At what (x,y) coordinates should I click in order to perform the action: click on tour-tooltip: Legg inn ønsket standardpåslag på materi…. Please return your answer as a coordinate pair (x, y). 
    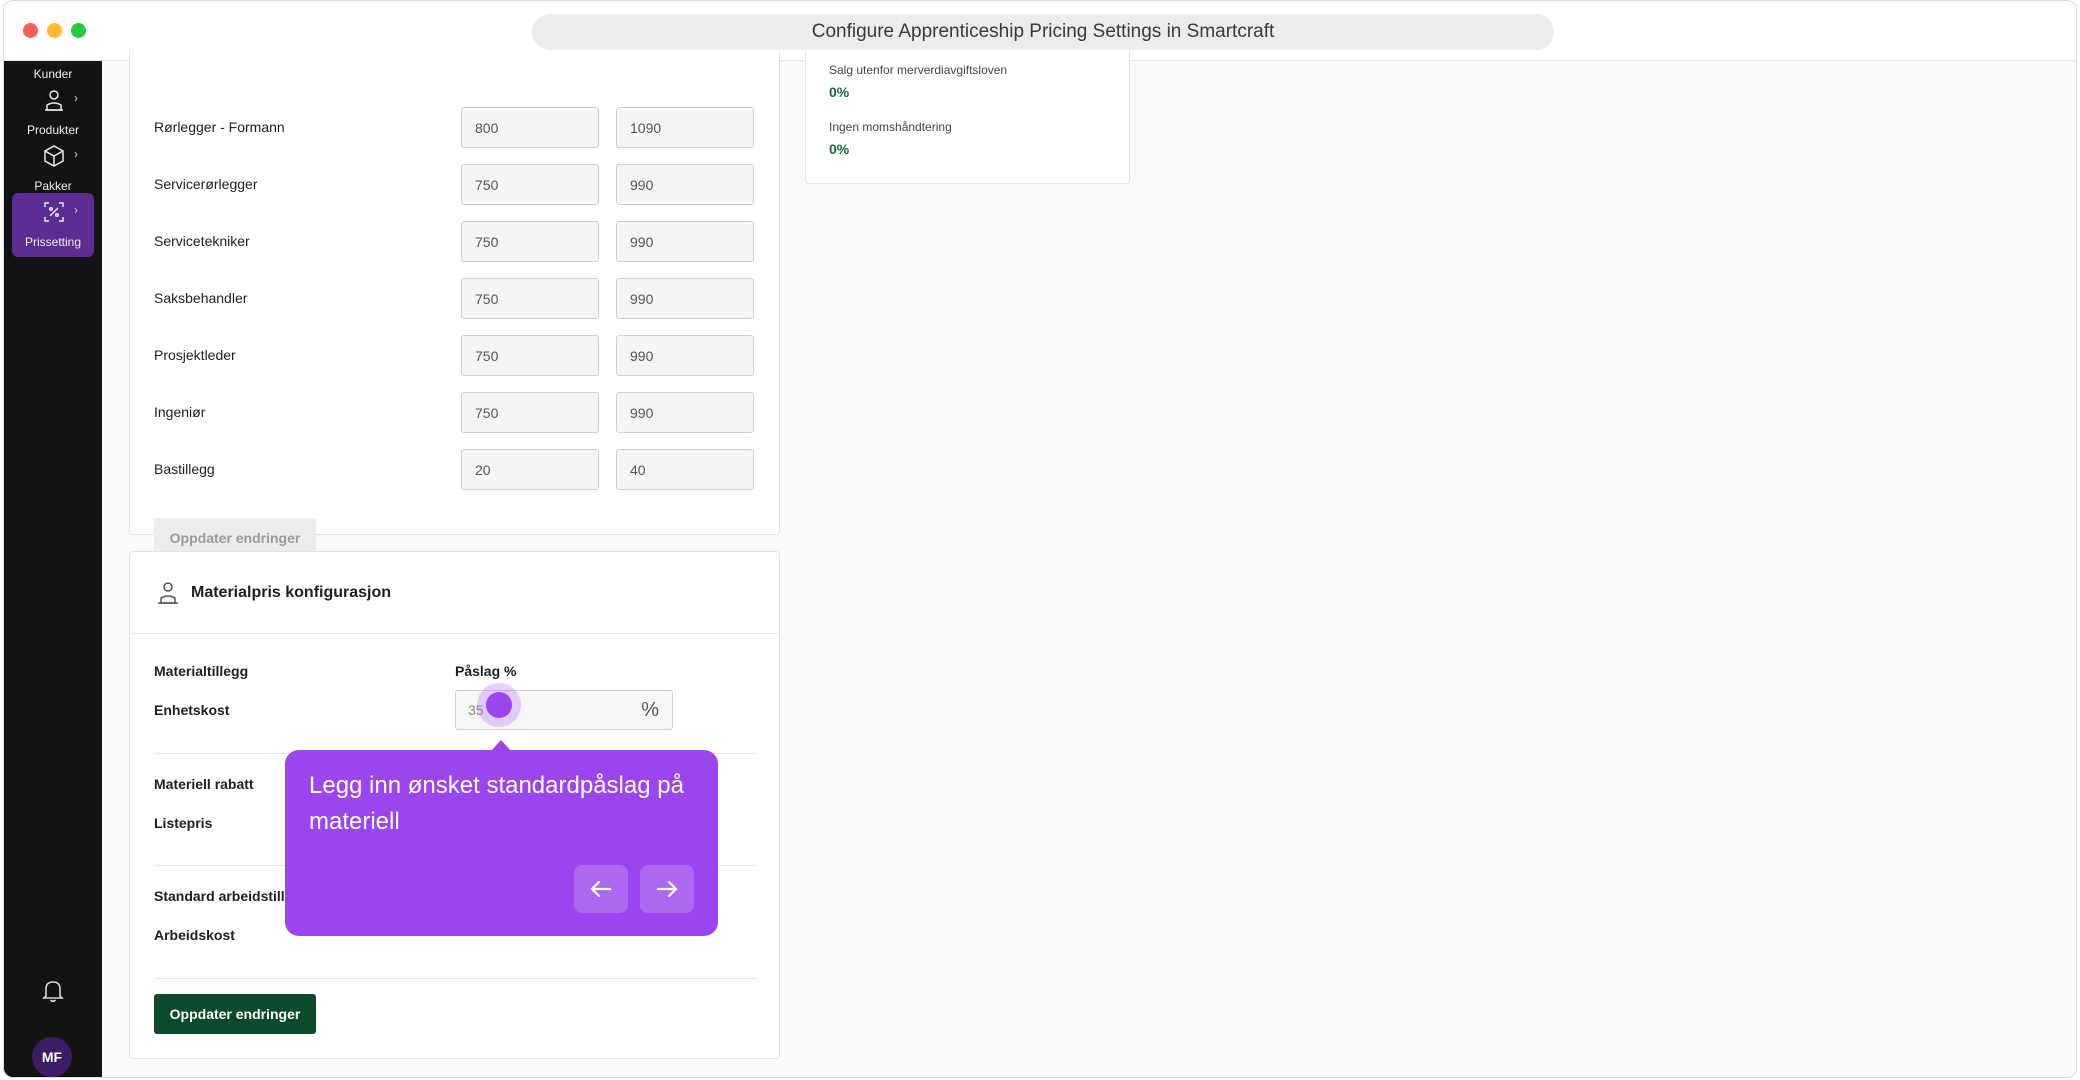
    Looking at the image, I should click on (501, 843).